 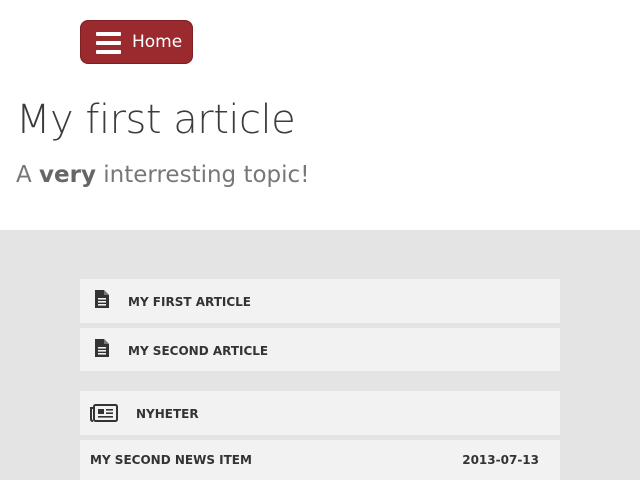 I want to click on subtitle-suffix: interresting topic!, so click(x=202, y=175).